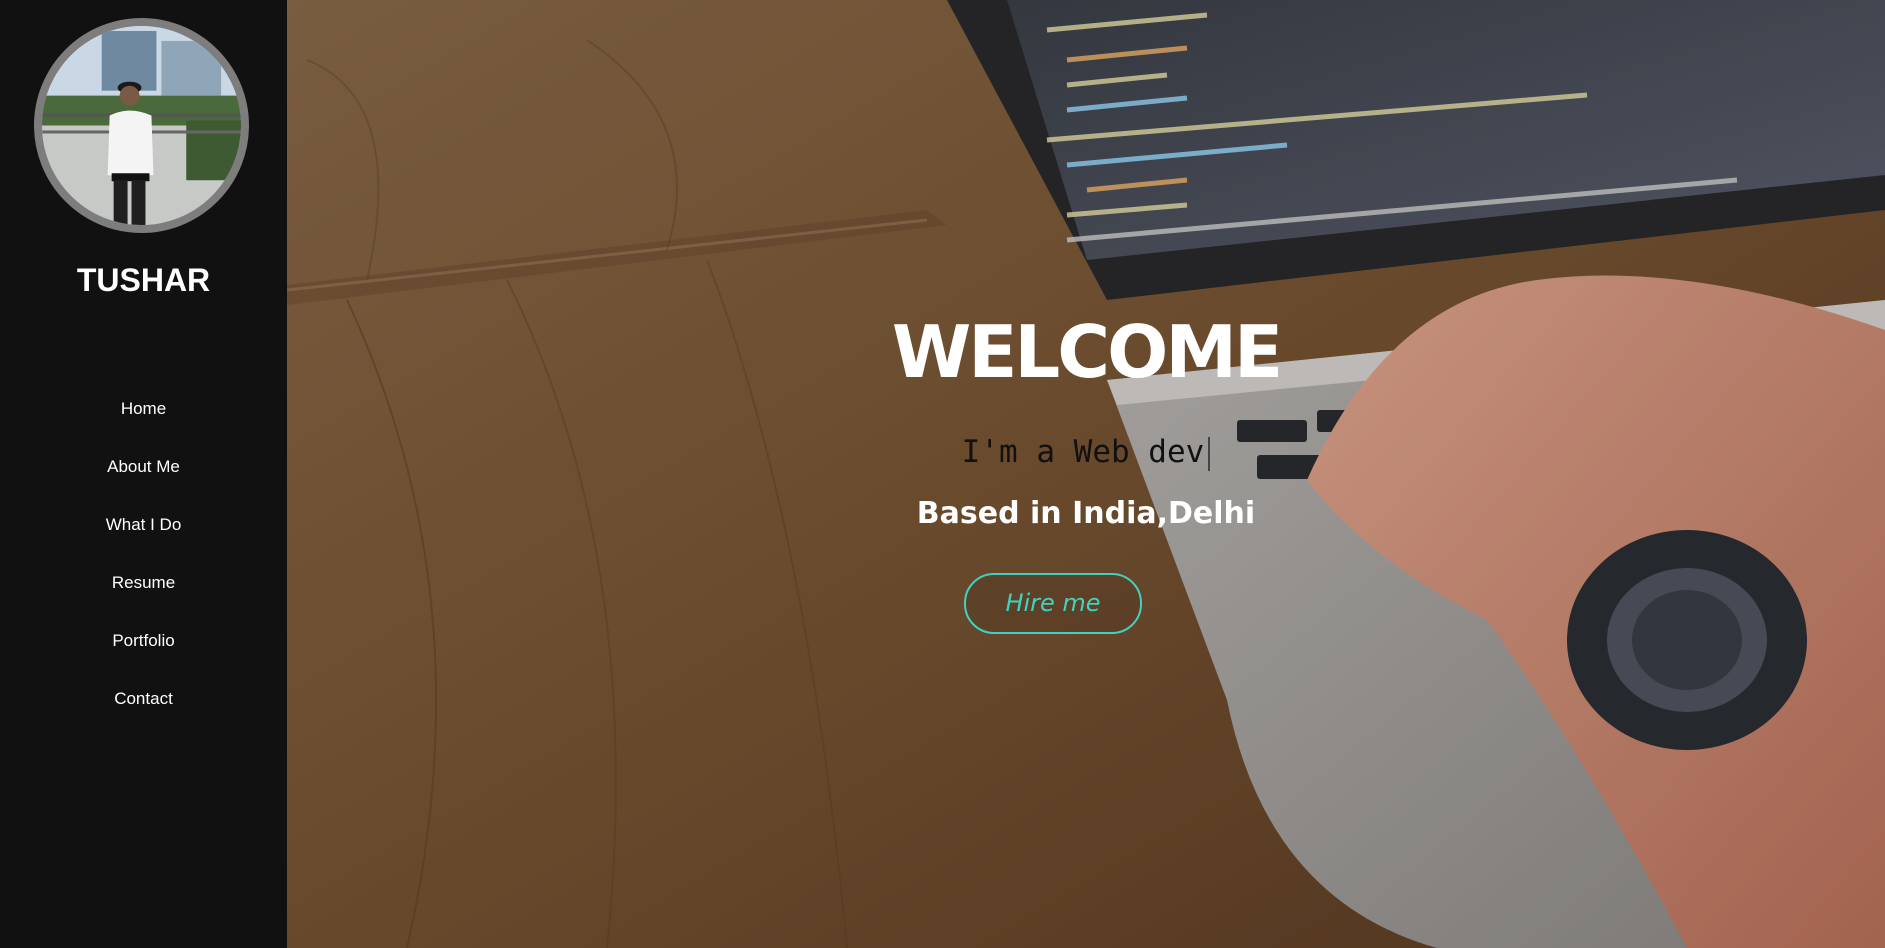 The height and width of the screenshot is (948, 1885). I want to click on hero-title: WELCOME, so click(1087, 352).